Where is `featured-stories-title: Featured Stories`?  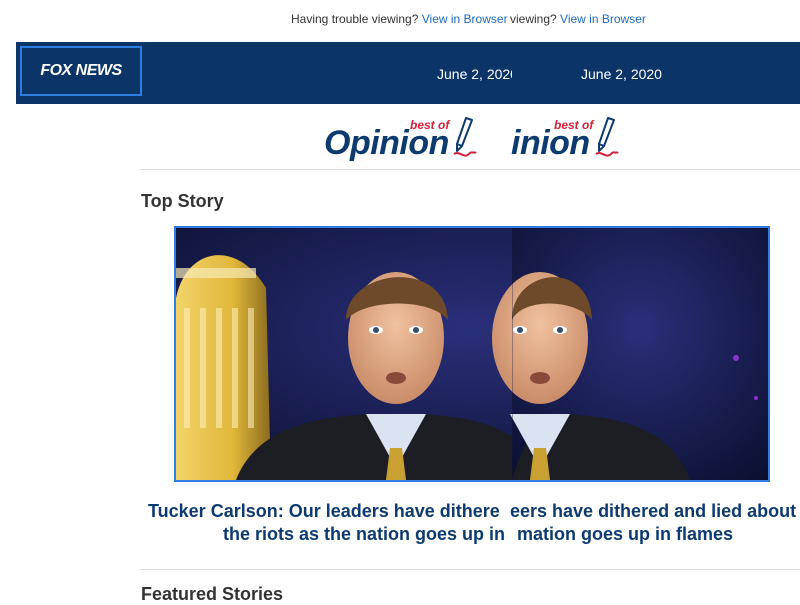 featured-stories-title: Featured Stories is located at coordinates (212, 594).